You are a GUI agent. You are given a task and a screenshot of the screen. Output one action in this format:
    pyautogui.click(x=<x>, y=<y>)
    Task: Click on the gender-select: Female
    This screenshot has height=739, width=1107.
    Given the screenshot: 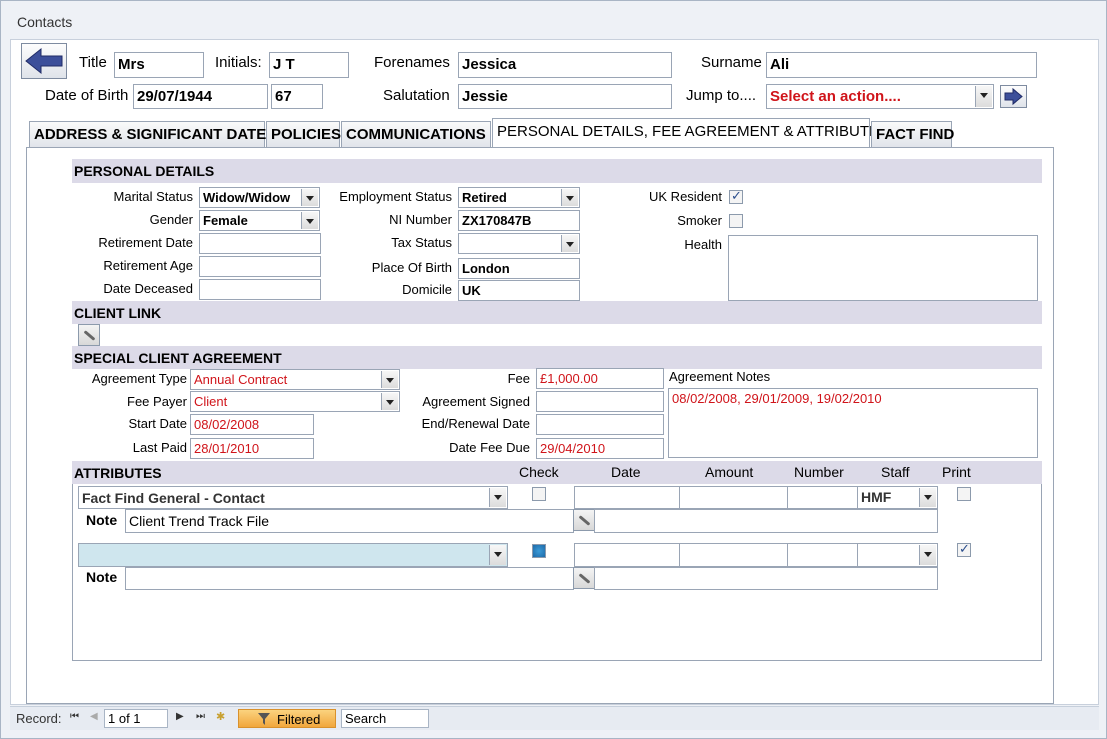 What is the action you would take?
    pyautogui.click(x=259, y=220)
    